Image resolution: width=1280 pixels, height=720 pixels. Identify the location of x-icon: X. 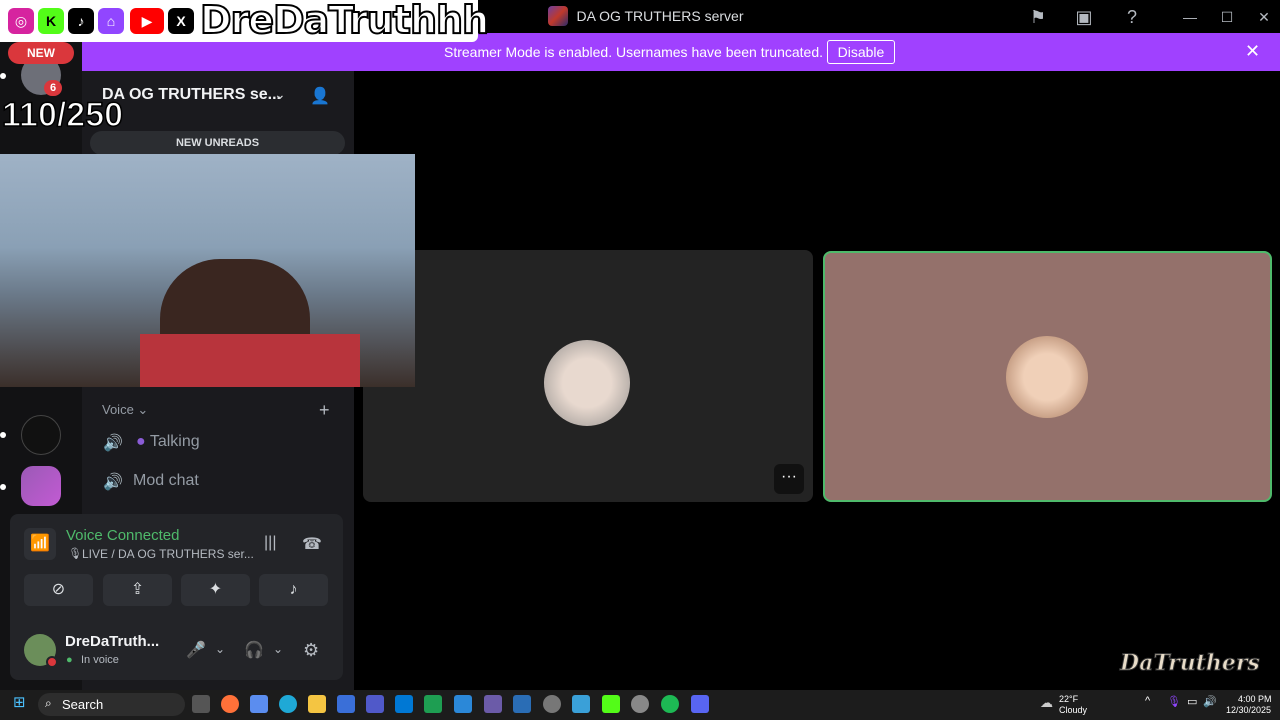
(181, 21).